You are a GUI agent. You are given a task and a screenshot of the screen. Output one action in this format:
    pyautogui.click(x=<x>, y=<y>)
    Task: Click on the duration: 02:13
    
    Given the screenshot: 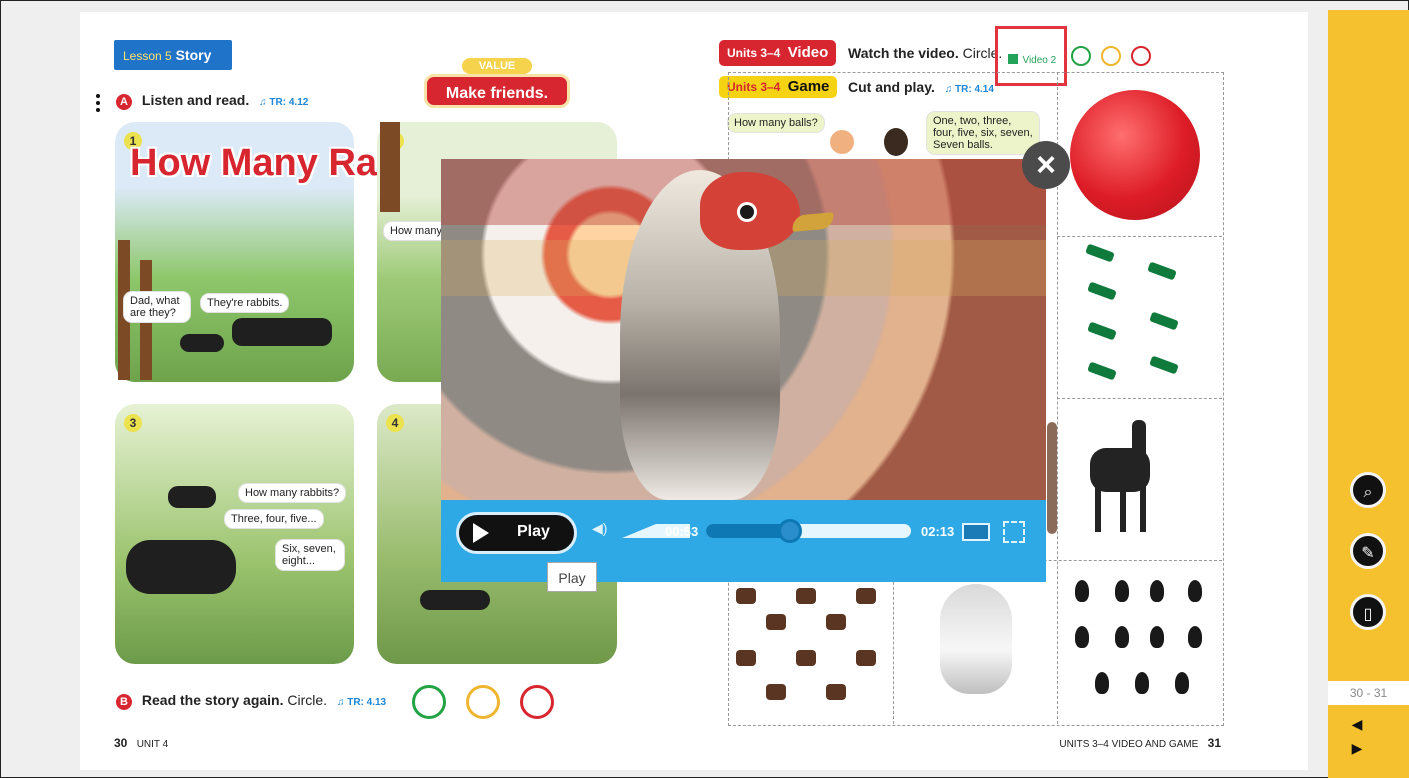 What is the action you would take?
    pyautogui.click(x=938, y=531)
    